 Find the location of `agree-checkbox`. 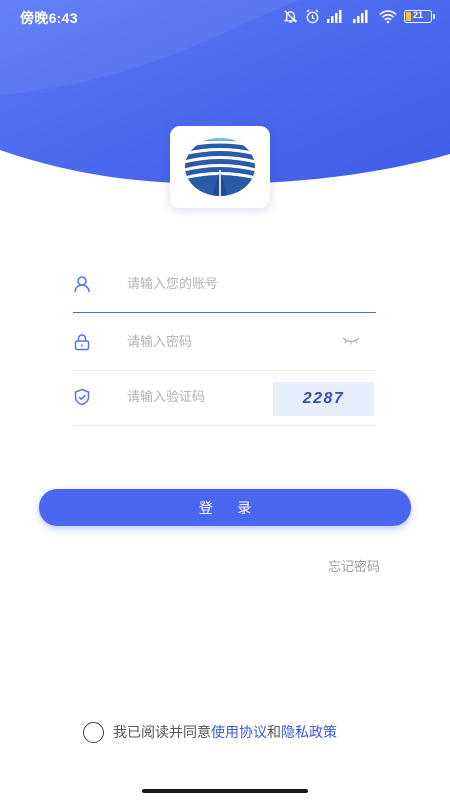

agree-checkbox is located at coordinates (93, 732).